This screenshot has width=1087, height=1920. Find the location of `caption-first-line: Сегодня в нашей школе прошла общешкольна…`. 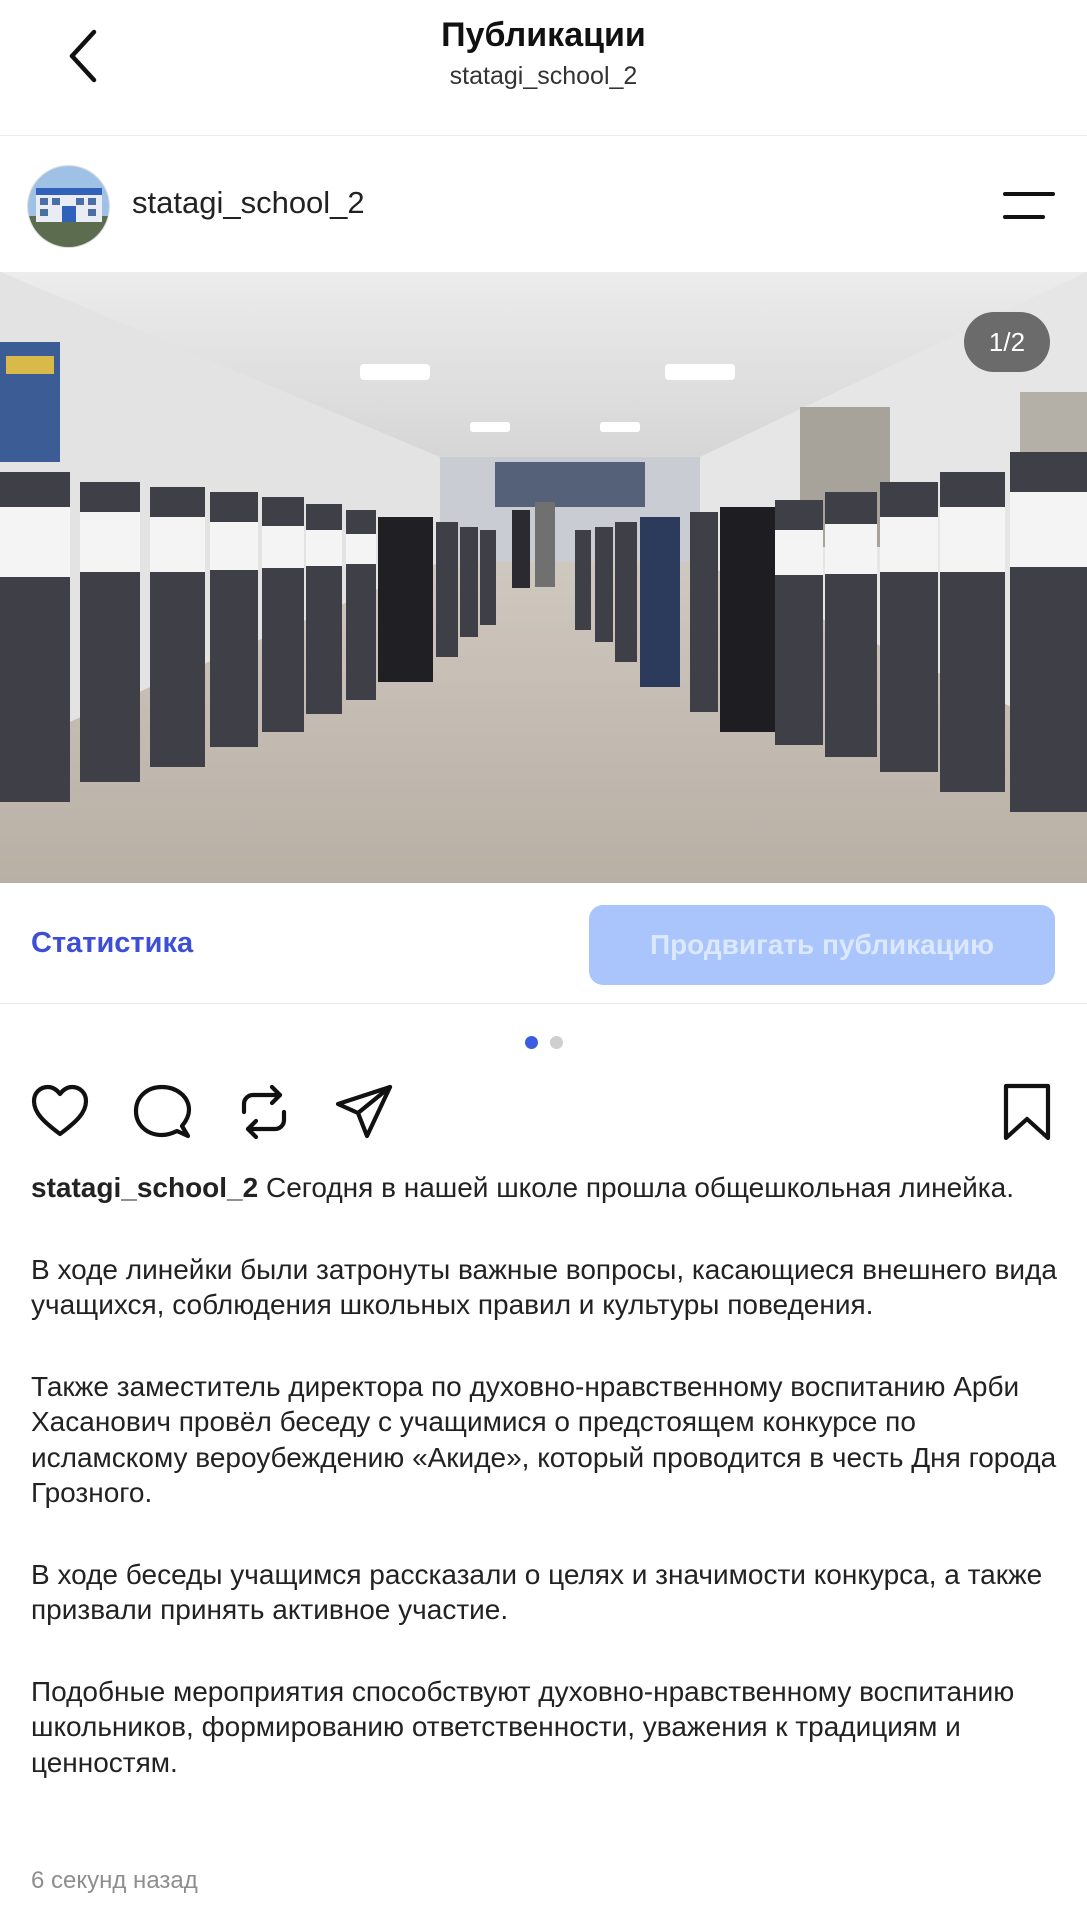

caption-first-line: Сегодня в нашей школе прошла общешкольна… is located at coordinates (640, 1187).